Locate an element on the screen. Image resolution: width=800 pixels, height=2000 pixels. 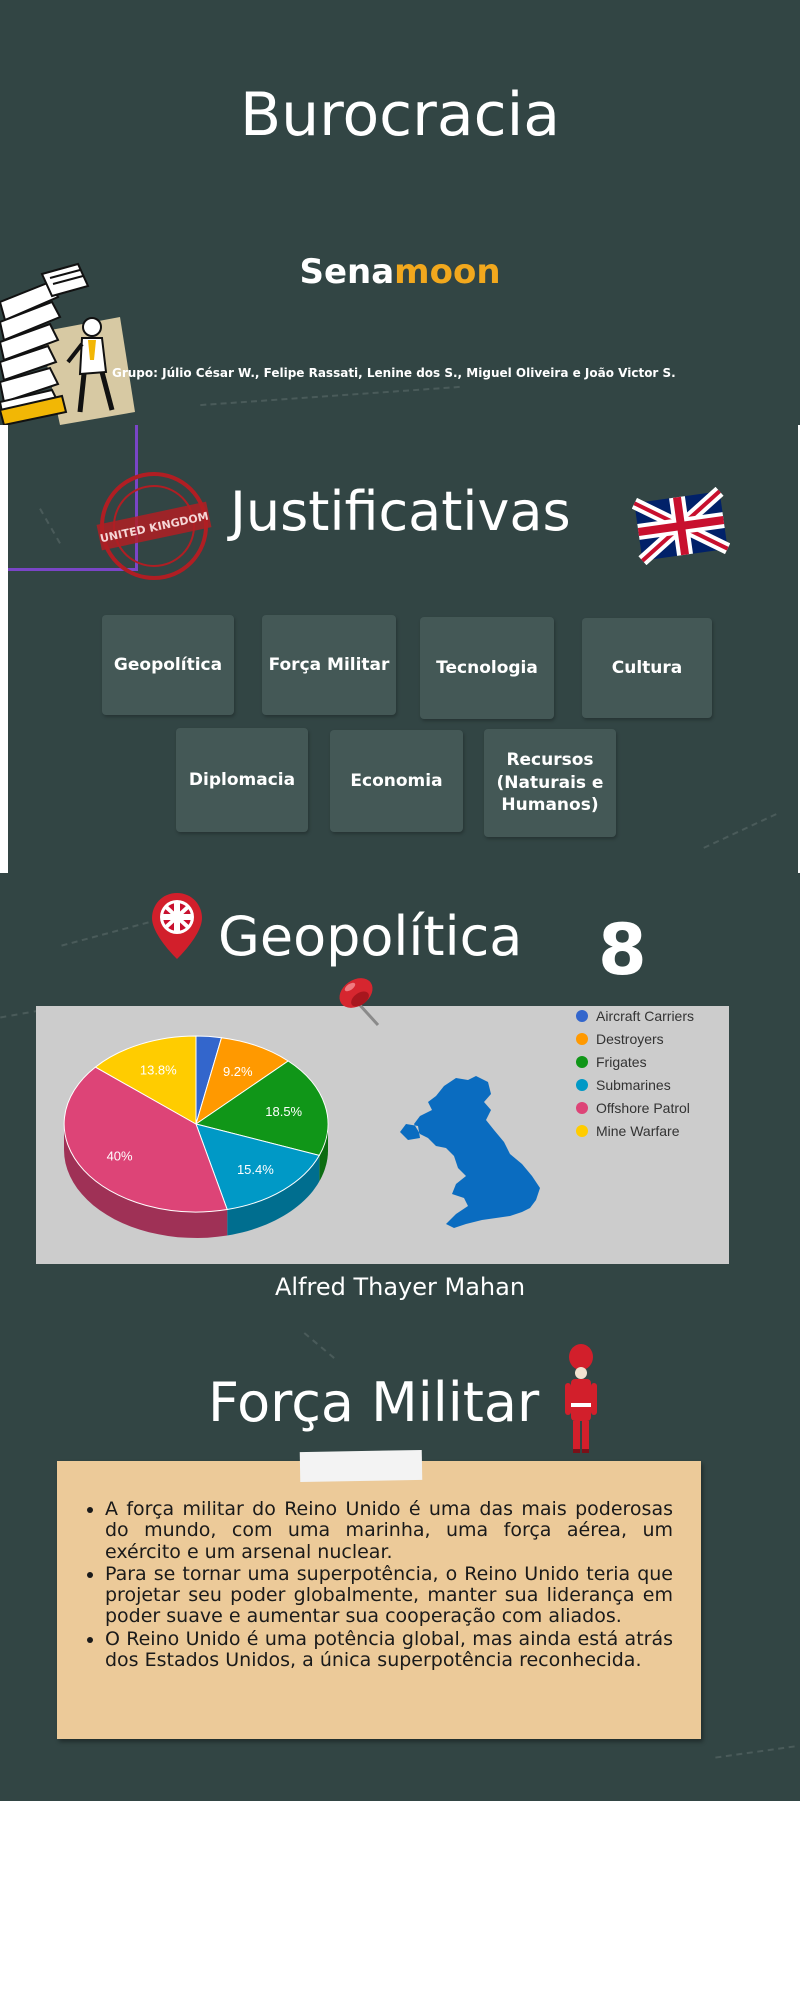
location-pin-icon is located at coordinates (177, 926).